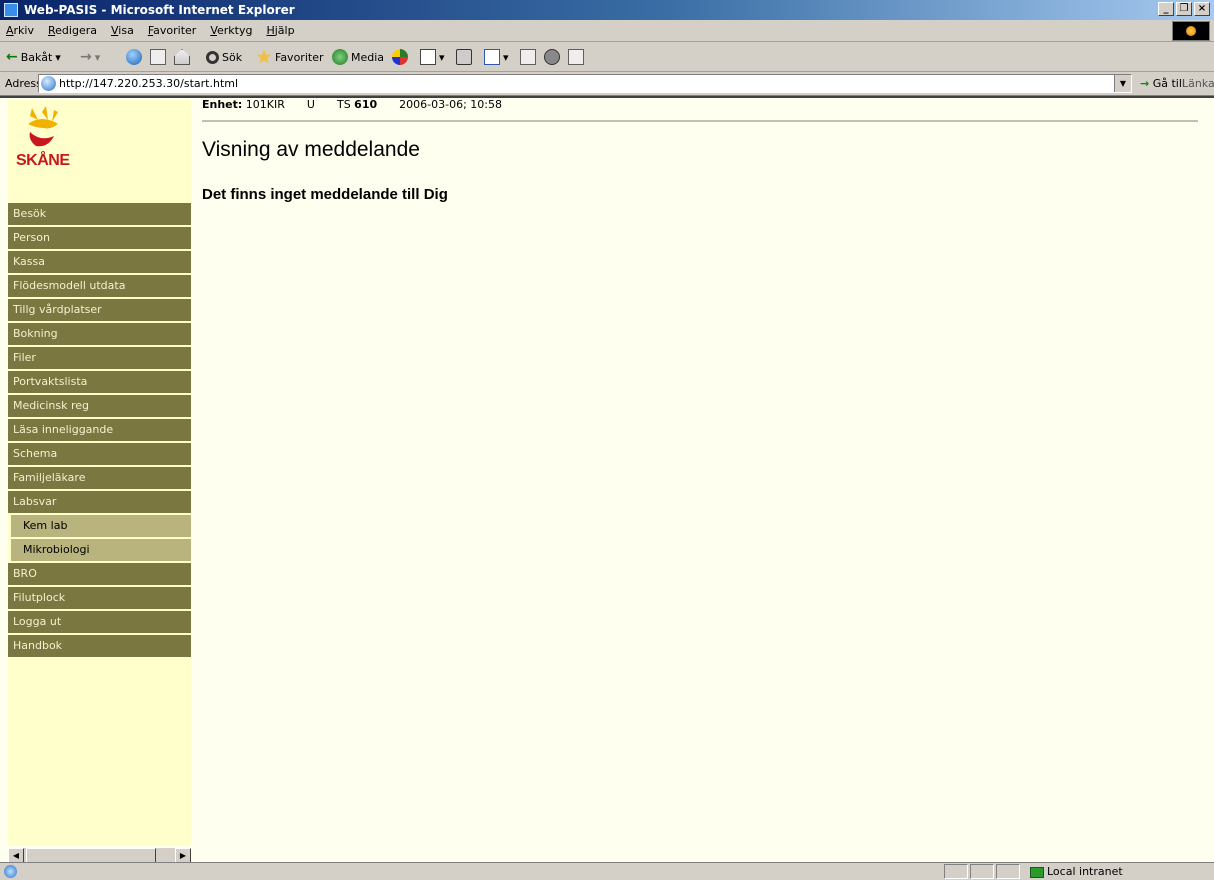 The height and width of the screenshot is (880, 1214). I want to click on message-text: Det finns inget meddelande till Dig, so click(325, 194).